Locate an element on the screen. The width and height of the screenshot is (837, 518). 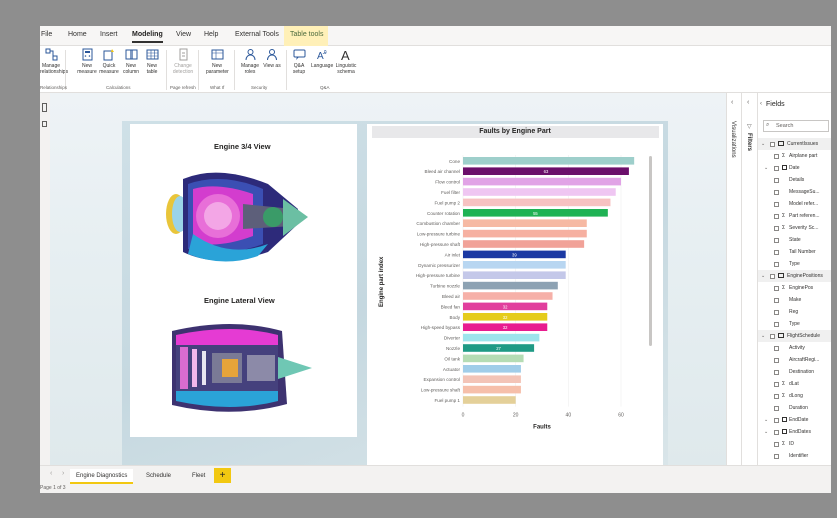
report-view-icon is located at coordinates (44, 107).